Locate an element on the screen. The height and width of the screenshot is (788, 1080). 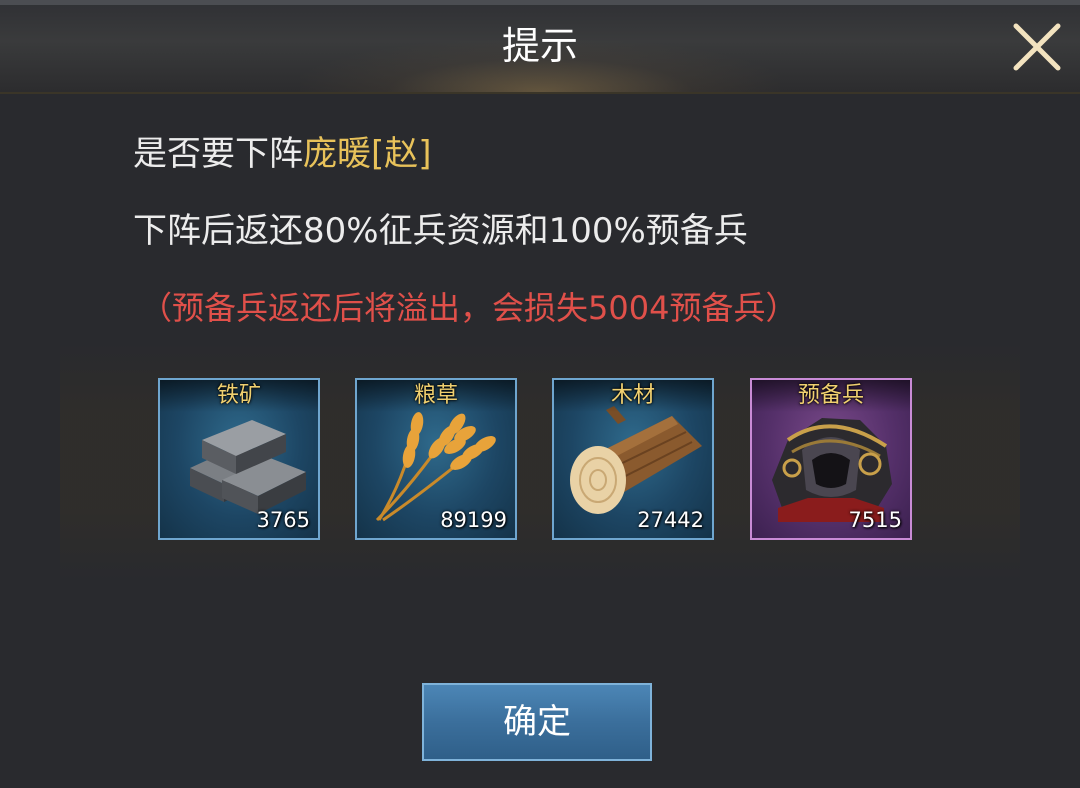
message-prefix: 是否要下阵 is located at coordinates (218, 154).